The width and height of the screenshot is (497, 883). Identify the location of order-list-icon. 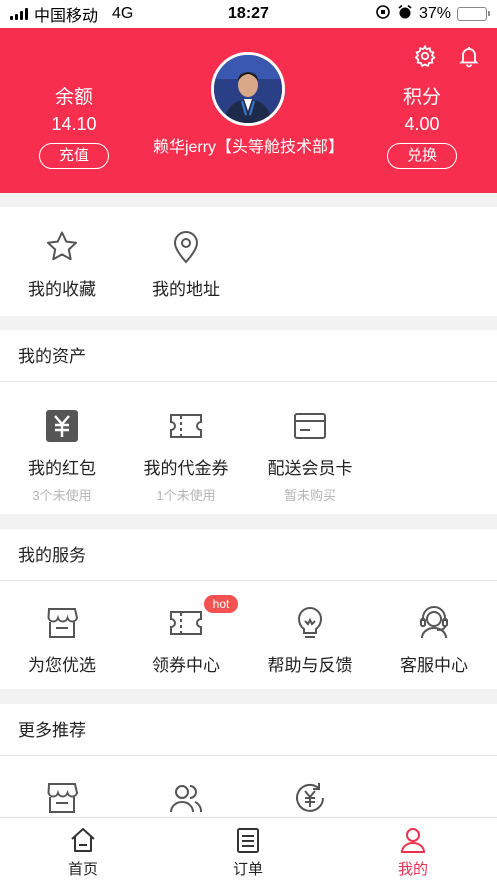
(248, 840).